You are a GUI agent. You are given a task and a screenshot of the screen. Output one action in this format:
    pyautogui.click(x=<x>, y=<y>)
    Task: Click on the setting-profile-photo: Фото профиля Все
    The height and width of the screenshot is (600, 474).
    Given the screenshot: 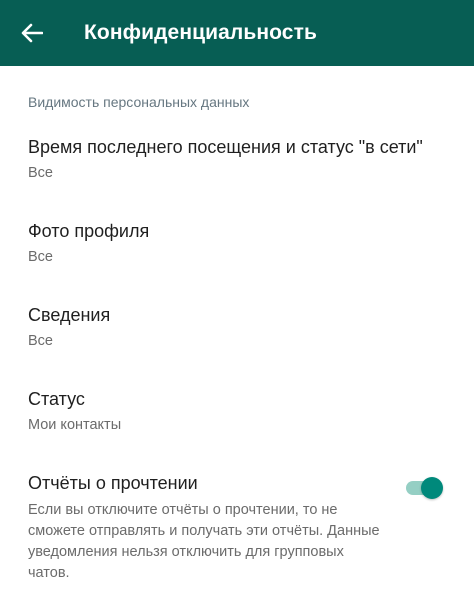 What is the action you would take?
    pyautogui.click(x=237, y=243)
    